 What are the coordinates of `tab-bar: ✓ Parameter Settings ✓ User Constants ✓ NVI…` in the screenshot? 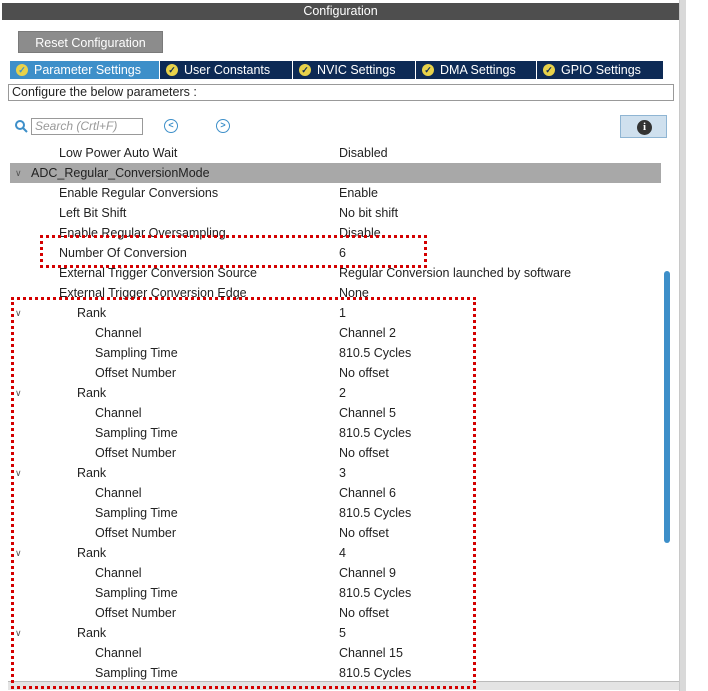 It's located at (337, 70).